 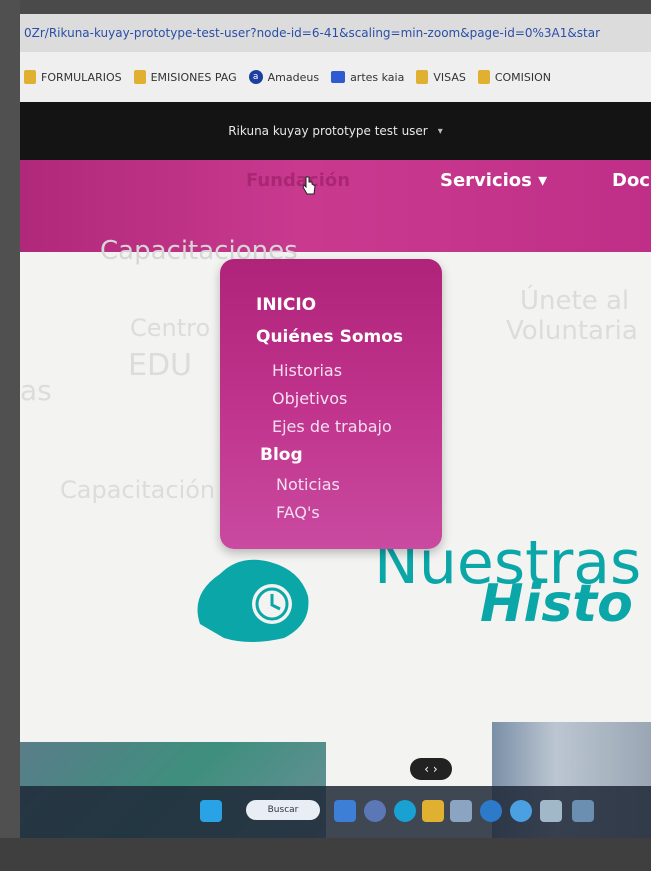 What do you see at coordinates (461, 811) in the screenshot?
I see `store-icon` at bounding box center [461, 811].